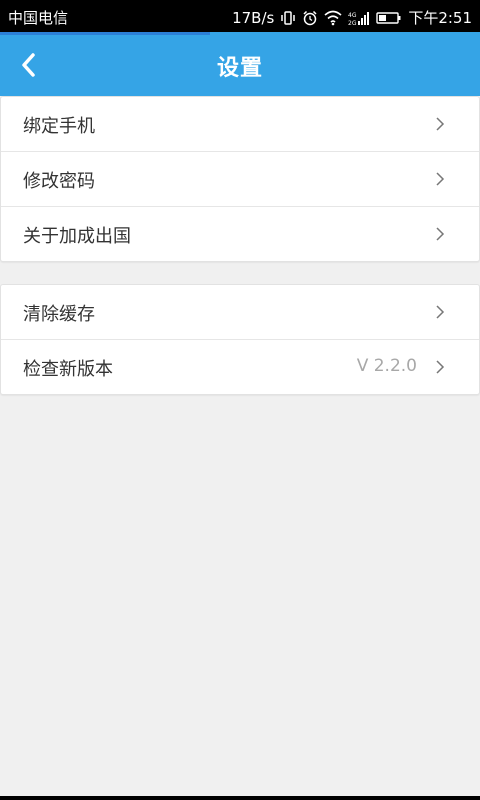  I want to click on wifi-icon, so click(333, 17).